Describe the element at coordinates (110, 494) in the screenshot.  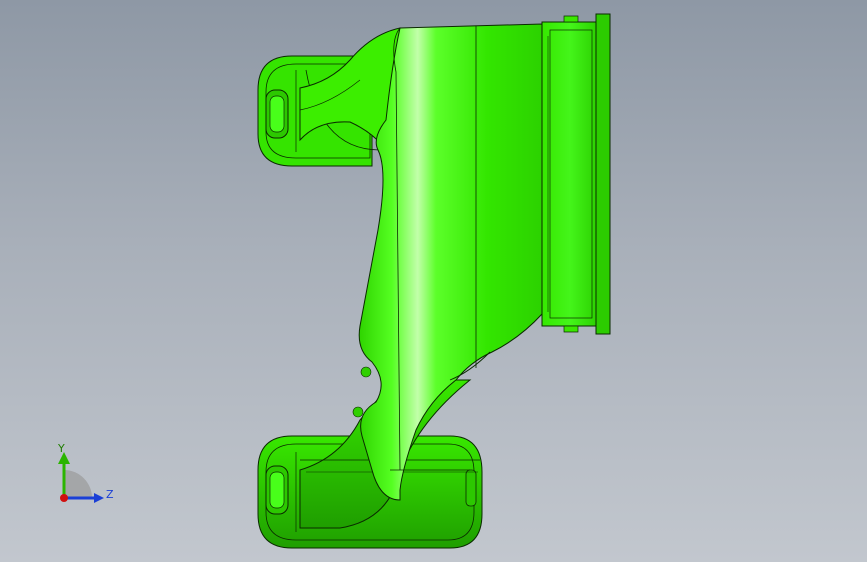
I see `triad-z-label: Z` at that location.